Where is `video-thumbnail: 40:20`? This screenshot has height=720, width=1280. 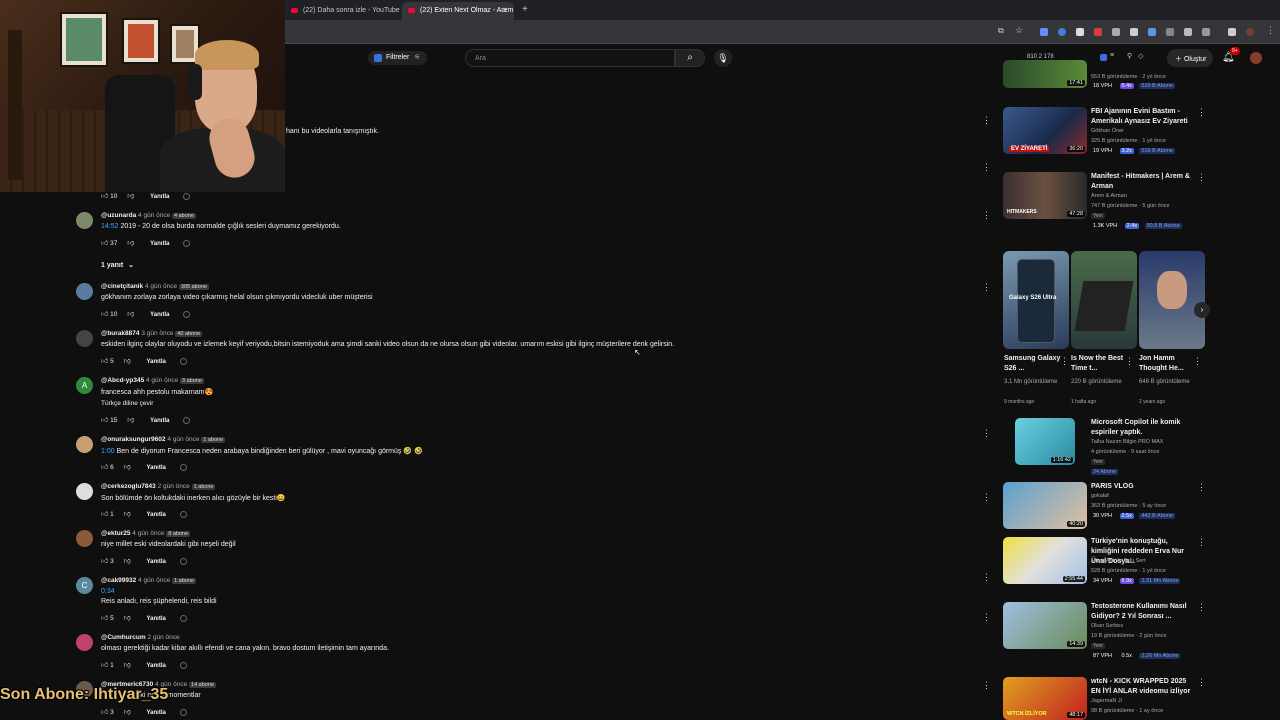 video-thumbnail: 40:20 is located at coordinates (1045, 505).